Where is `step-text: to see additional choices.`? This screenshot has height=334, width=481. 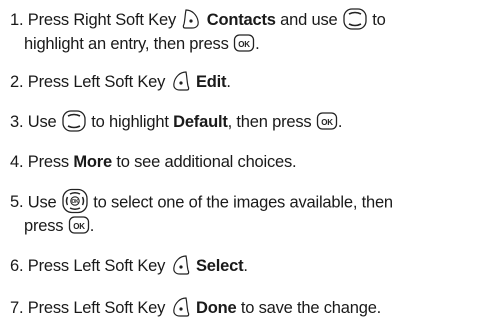 step-text: to see additional choices. is located at coordinates (206, 162).